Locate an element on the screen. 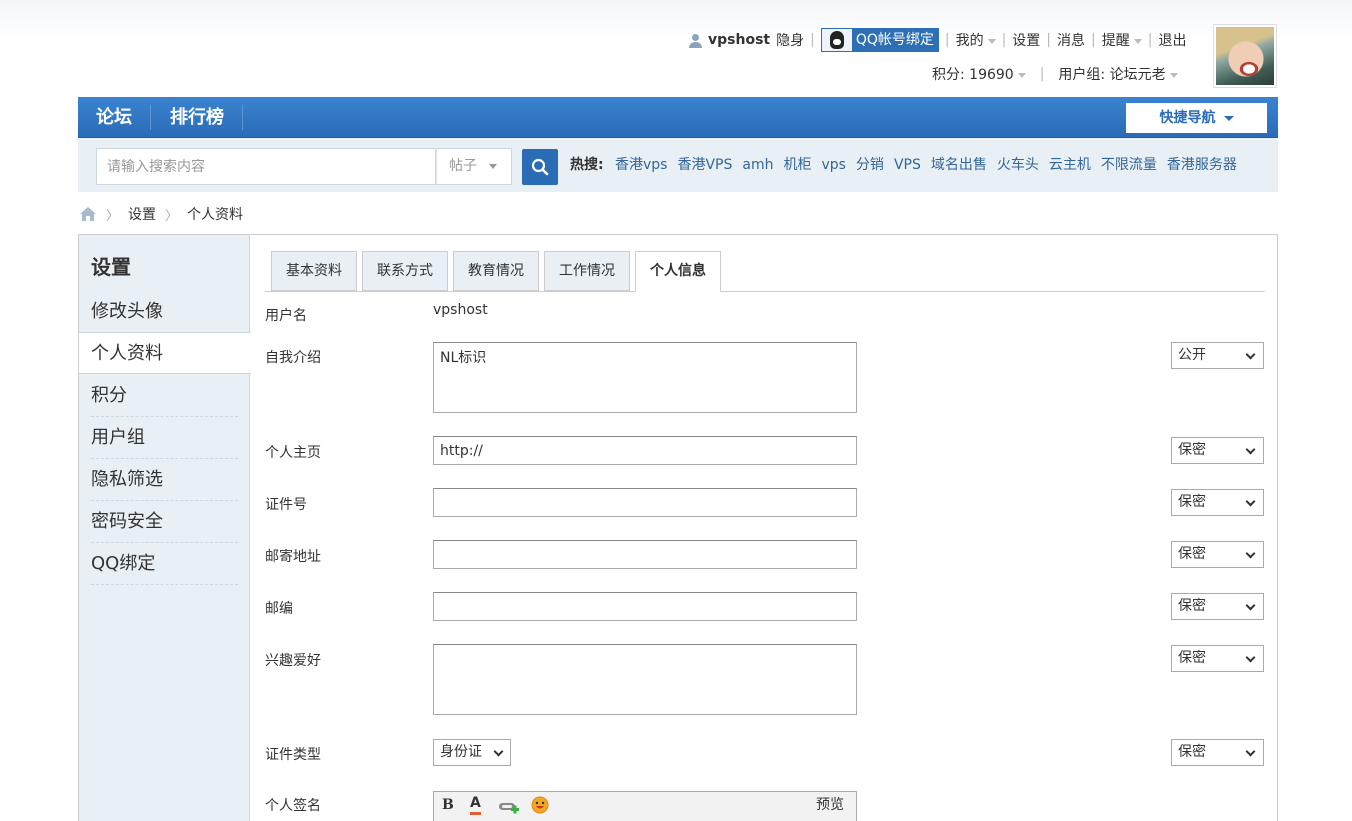 The image size is (1352, 821). sidebar-item-usergroup: 用户组 is located at coordinates (164, 438).